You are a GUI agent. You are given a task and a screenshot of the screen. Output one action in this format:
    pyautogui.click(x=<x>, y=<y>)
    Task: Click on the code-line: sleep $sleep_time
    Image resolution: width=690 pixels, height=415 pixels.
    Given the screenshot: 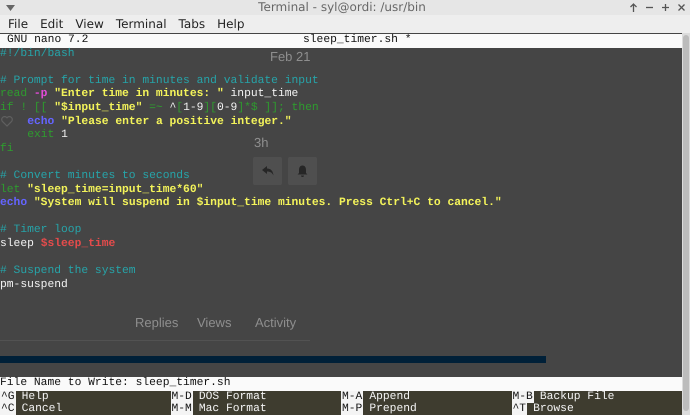 What is the action you would take?
    pyautogui.click(x=58, y=245)
    